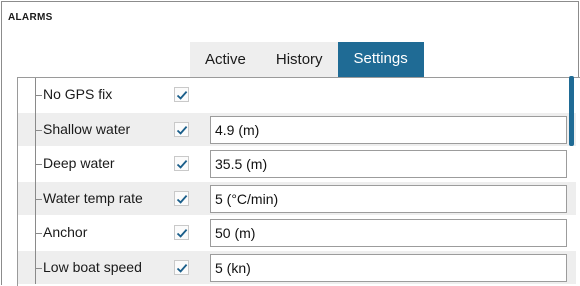 The width and height of the screenshot is (580, 286). What do you see at coordinates (388, 130) in the screenshot?
I see `alarm-value-field: 4.9 (m)` at bounding box center [388, 130].